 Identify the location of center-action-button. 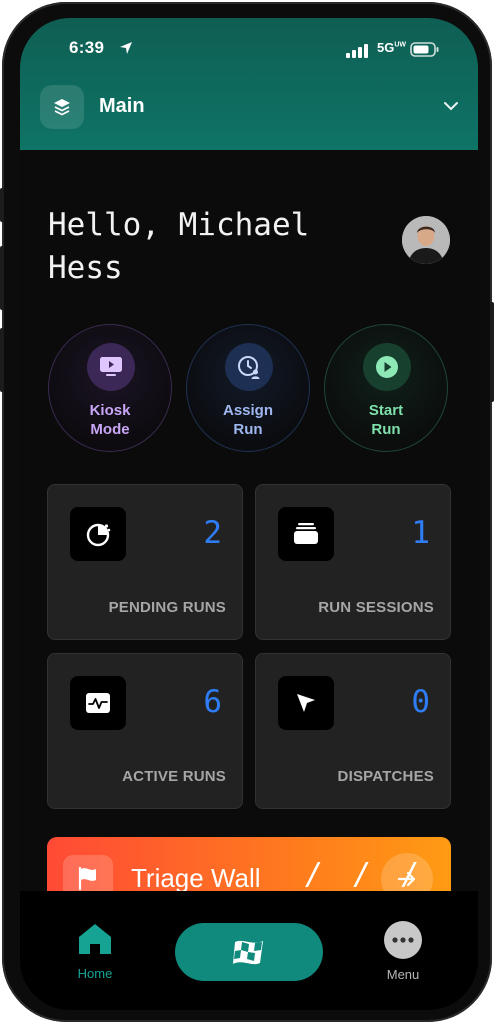
(249, 952).